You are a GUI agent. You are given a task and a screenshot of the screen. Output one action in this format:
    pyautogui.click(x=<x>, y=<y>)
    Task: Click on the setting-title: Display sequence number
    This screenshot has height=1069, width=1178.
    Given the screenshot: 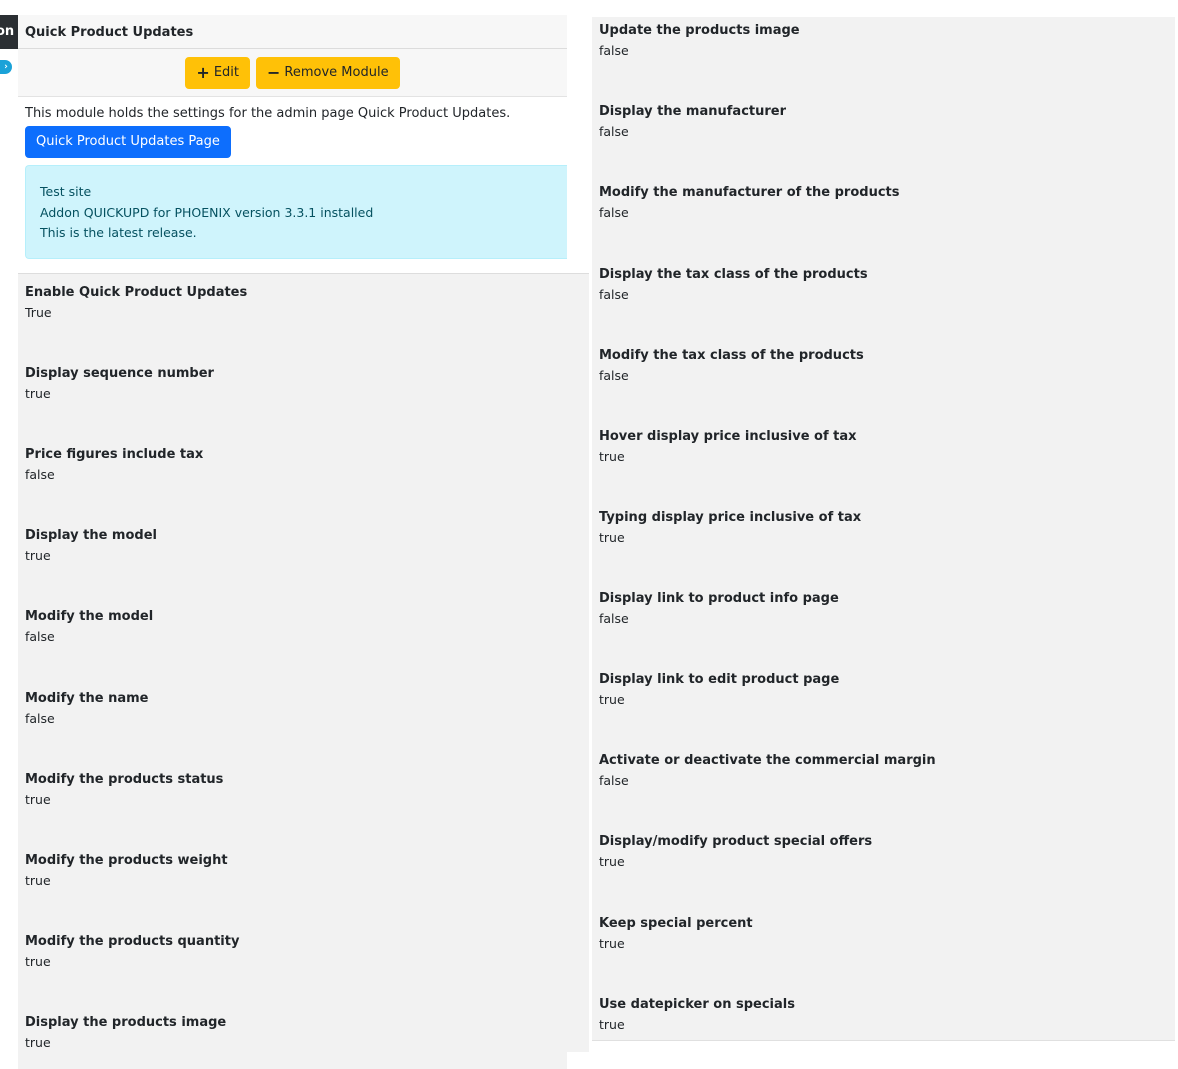 What is the action you would take?
    pyautogui.click(x=119, y=373)
    